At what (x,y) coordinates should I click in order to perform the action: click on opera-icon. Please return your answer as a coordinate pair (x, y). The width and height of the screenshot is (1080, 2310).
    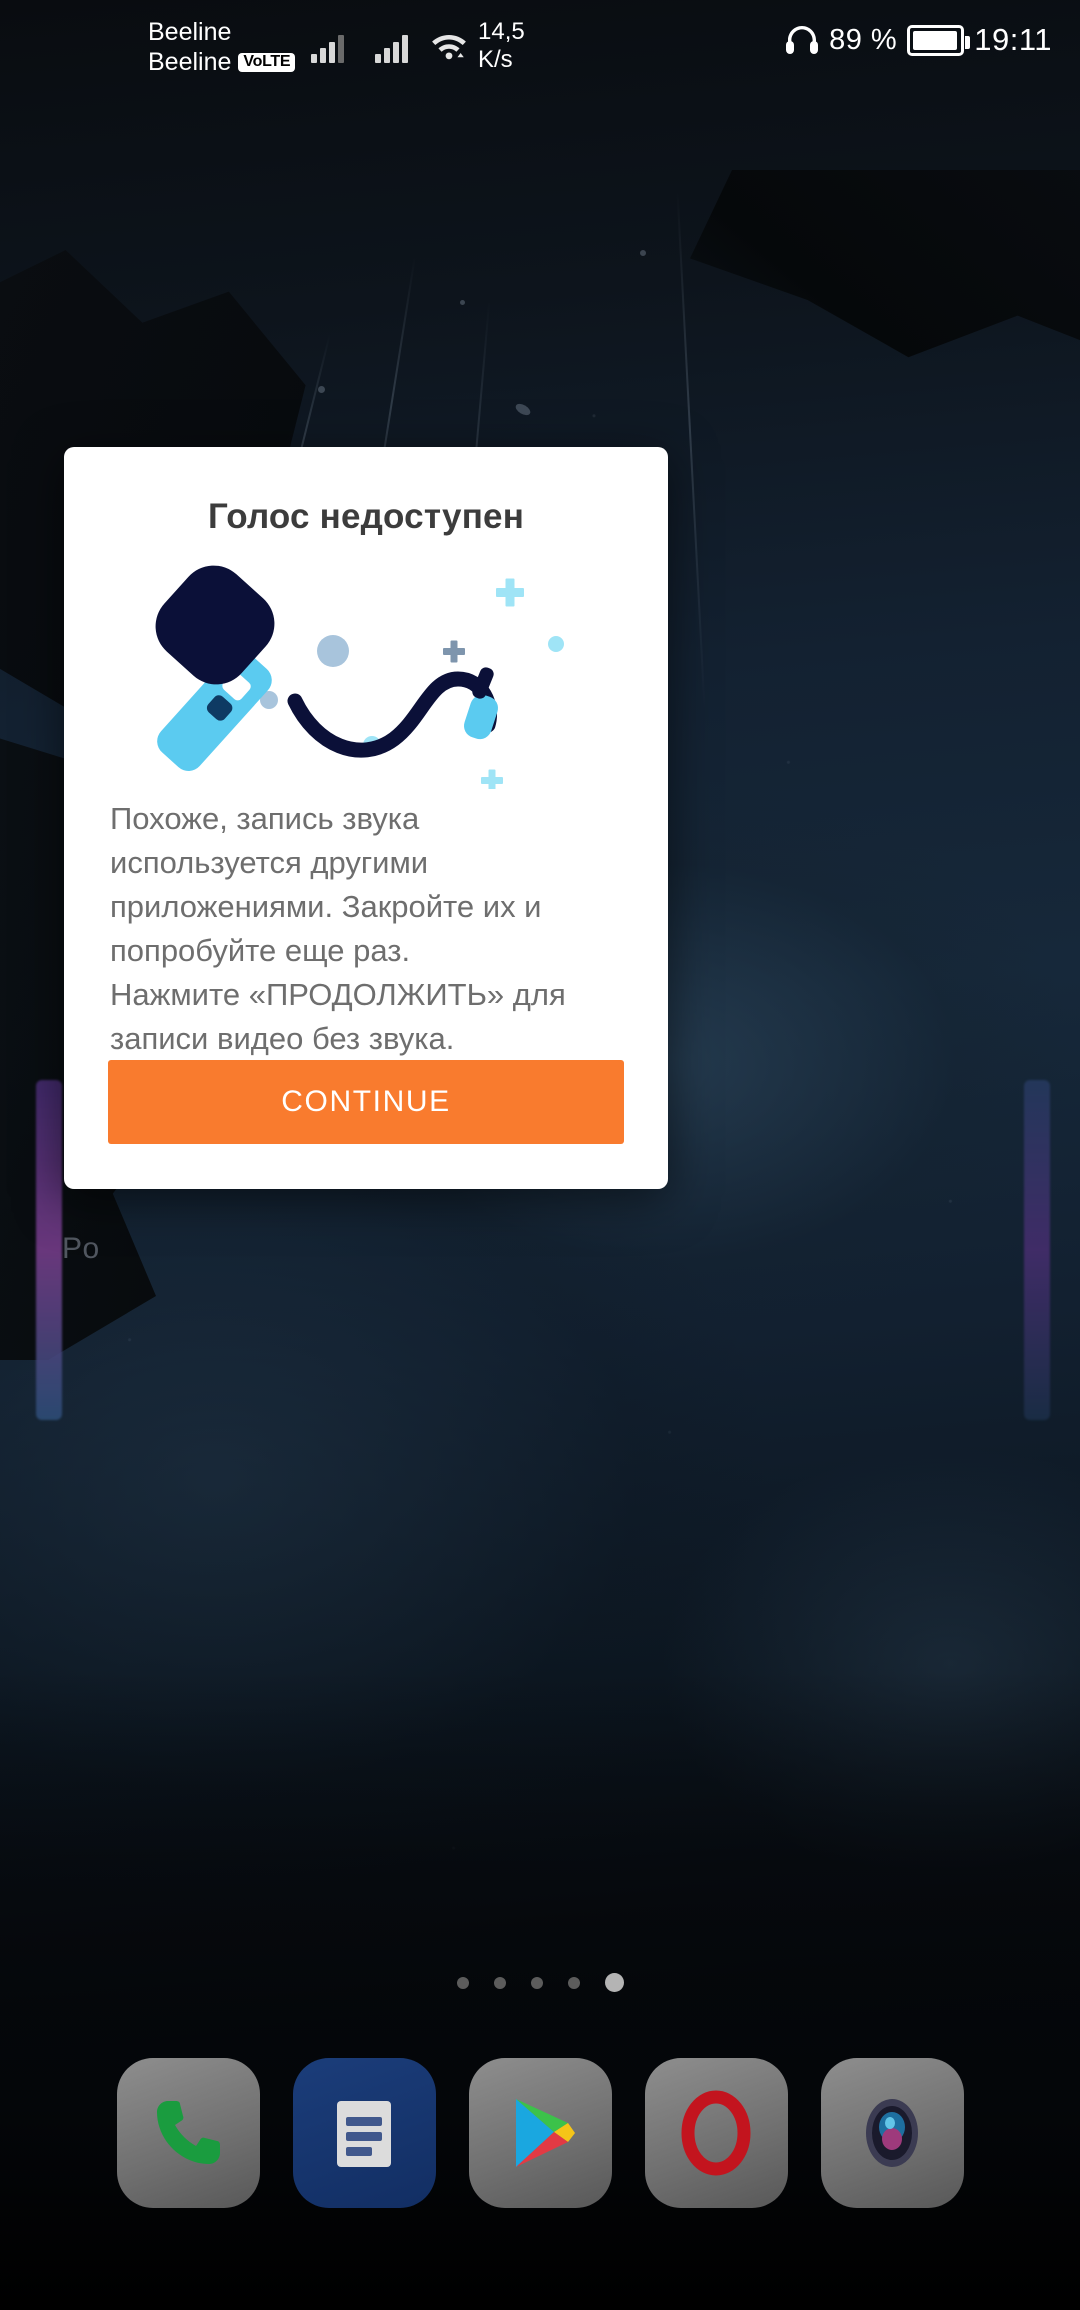
    Looking at the image, I should click on (716, 2133).